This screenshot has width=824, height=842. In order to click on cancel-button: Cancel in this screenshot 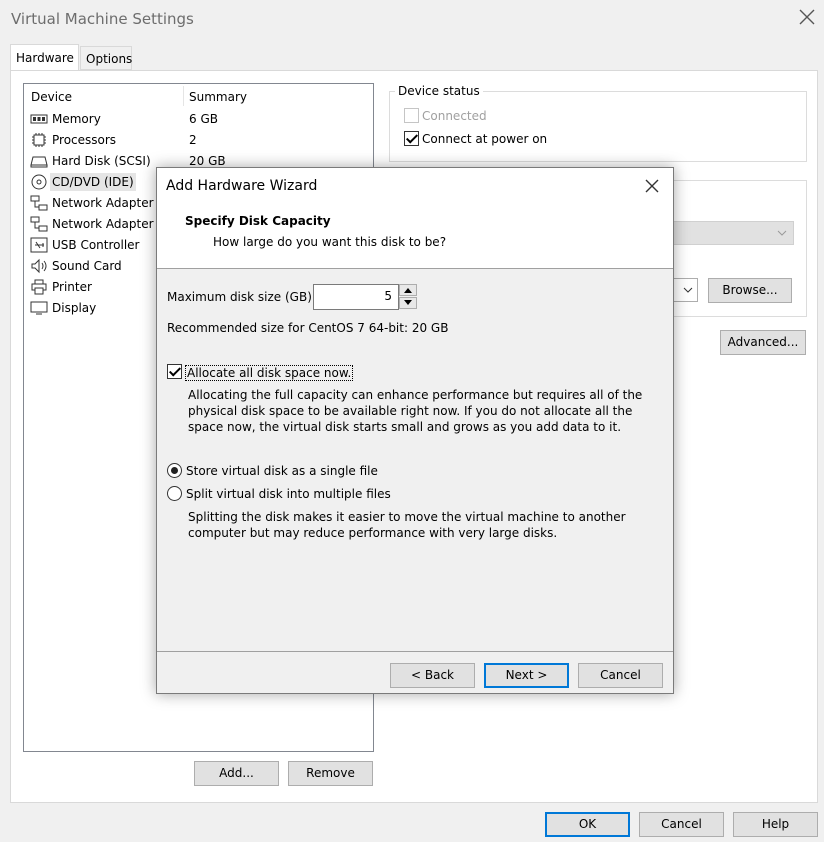, I will do `click(681, 824)`.